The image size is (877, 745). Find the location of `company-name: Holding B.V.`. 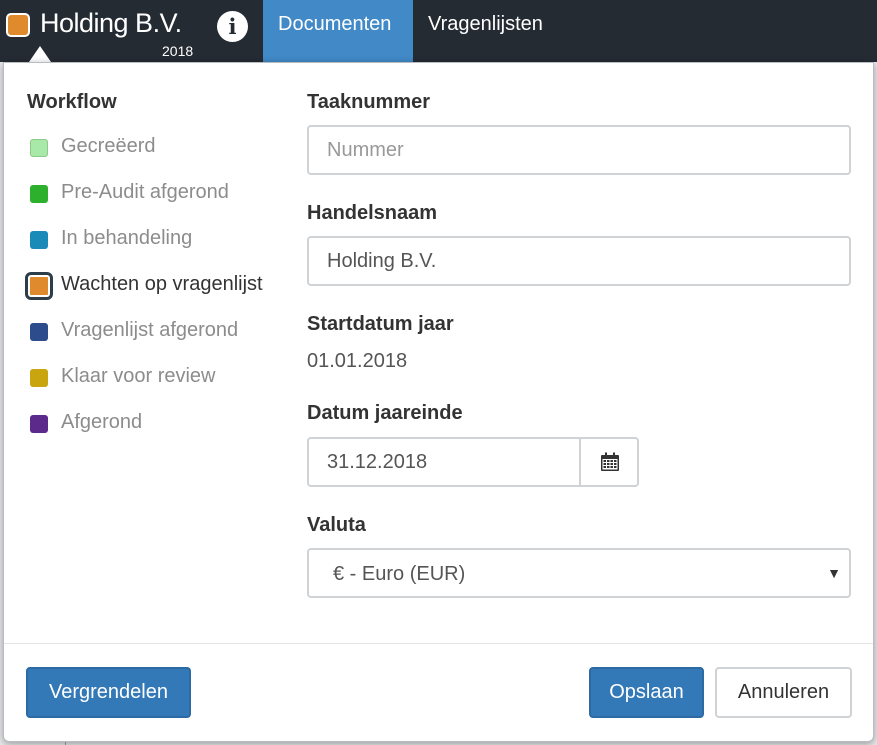

company-name: Holding B.V. is located at coordinates (111, 23).